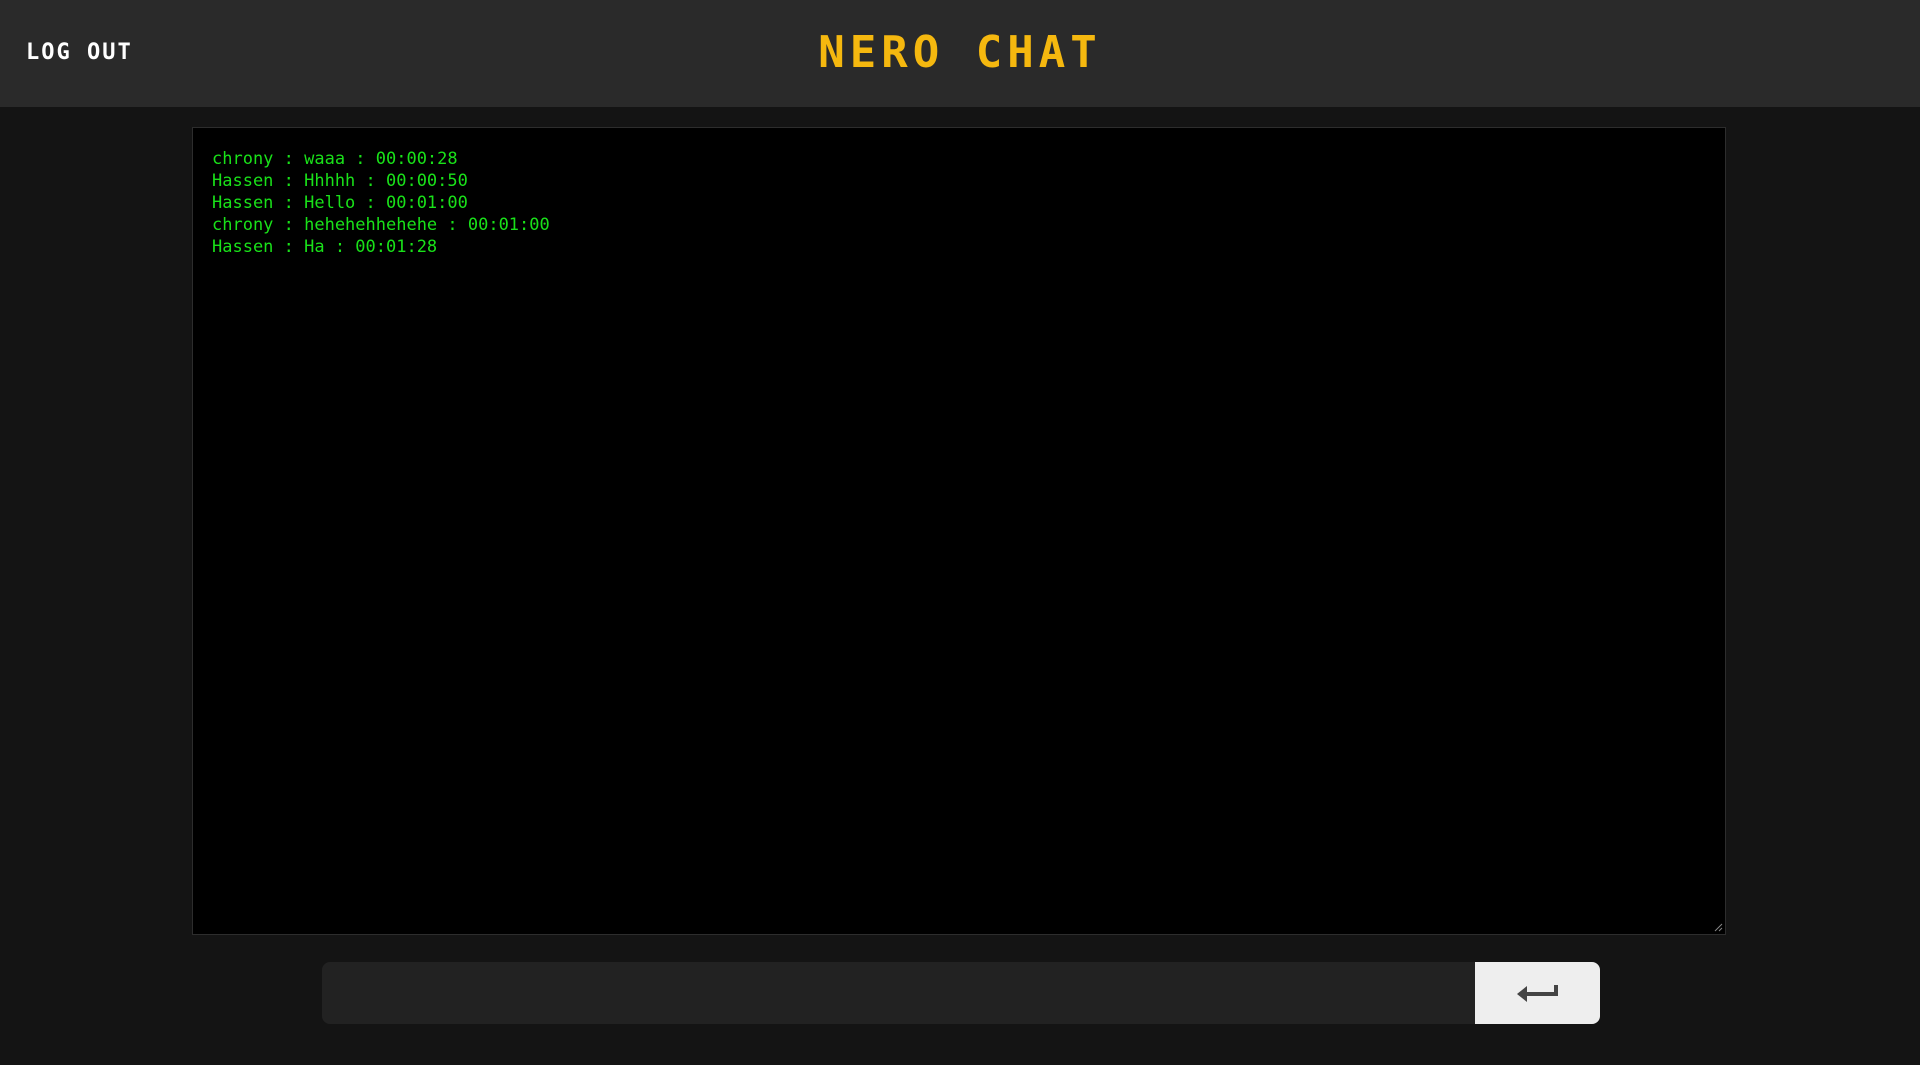  Describe the element at coordinates (1718, 927) in the screenshot. I see `resize-grip-icon` at that location.